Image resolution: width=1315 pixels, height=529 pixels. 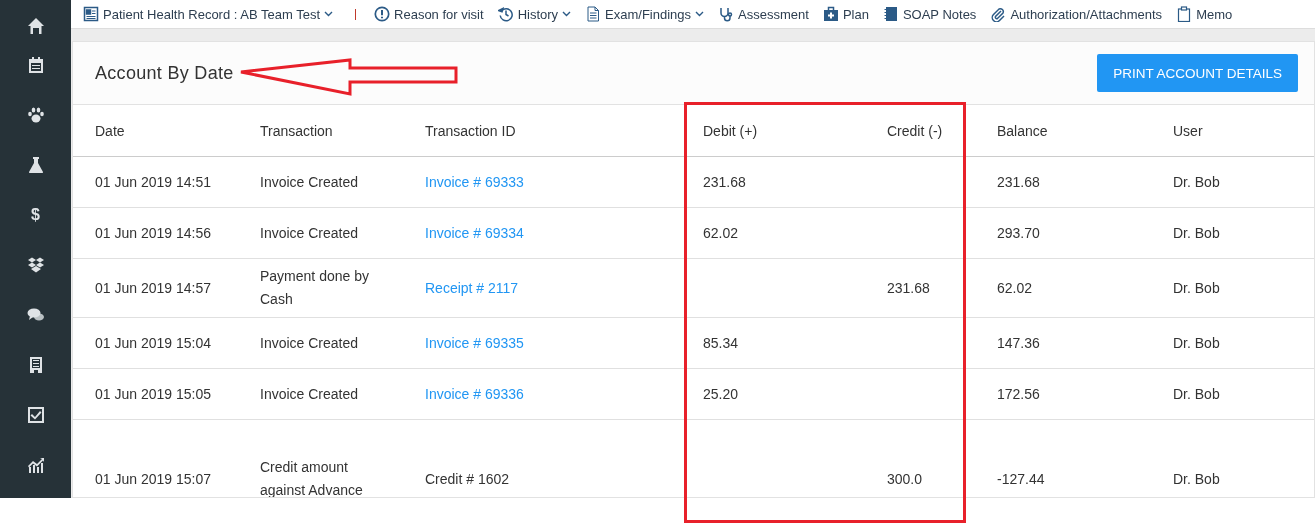 What do you see at coordinates (1204, 14) in the screenshot?
I see `toolbar-item: Memo` at bounding box center [1204, 14].